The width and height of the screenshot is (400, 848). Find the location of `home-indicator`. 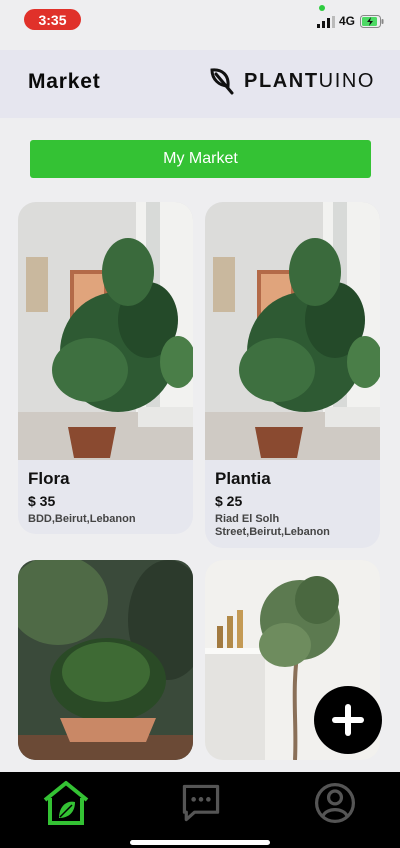

home-indicator is located at coordinates (200, 842).